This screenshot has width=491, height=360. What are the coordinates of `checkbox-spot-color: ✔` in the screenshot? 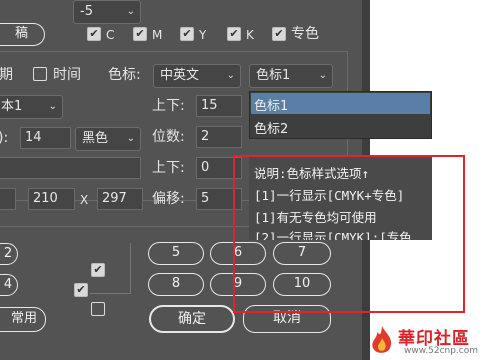 It's located at (279, 34).